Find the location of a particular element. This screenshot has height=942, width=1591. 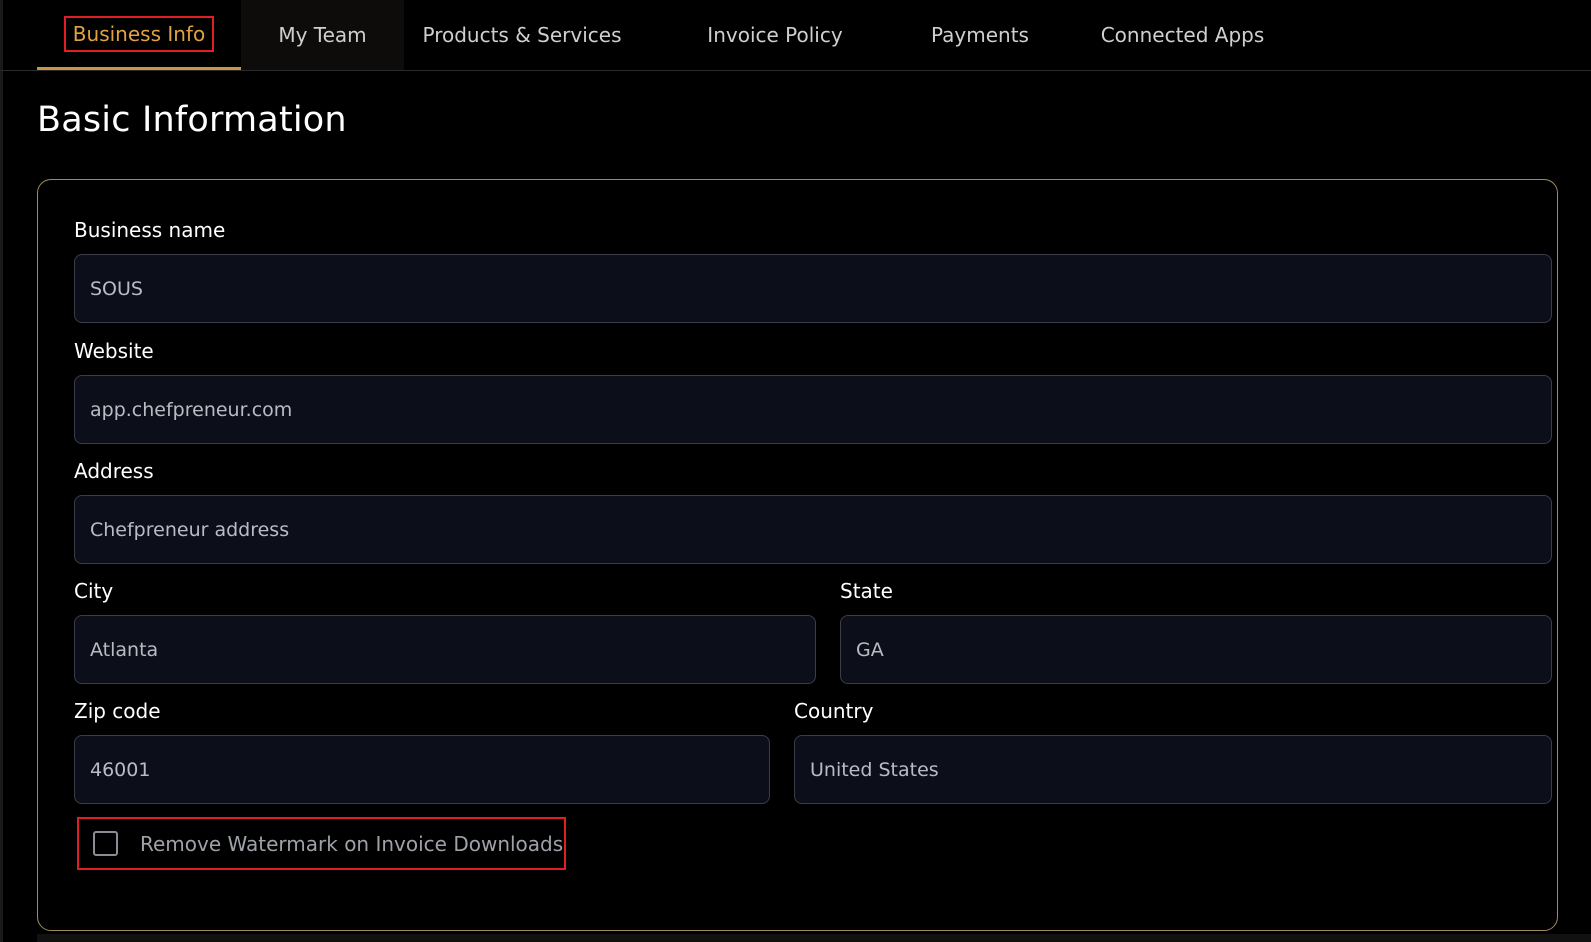

tab-products-services: Products & Services is located at coordinates (522, 35).